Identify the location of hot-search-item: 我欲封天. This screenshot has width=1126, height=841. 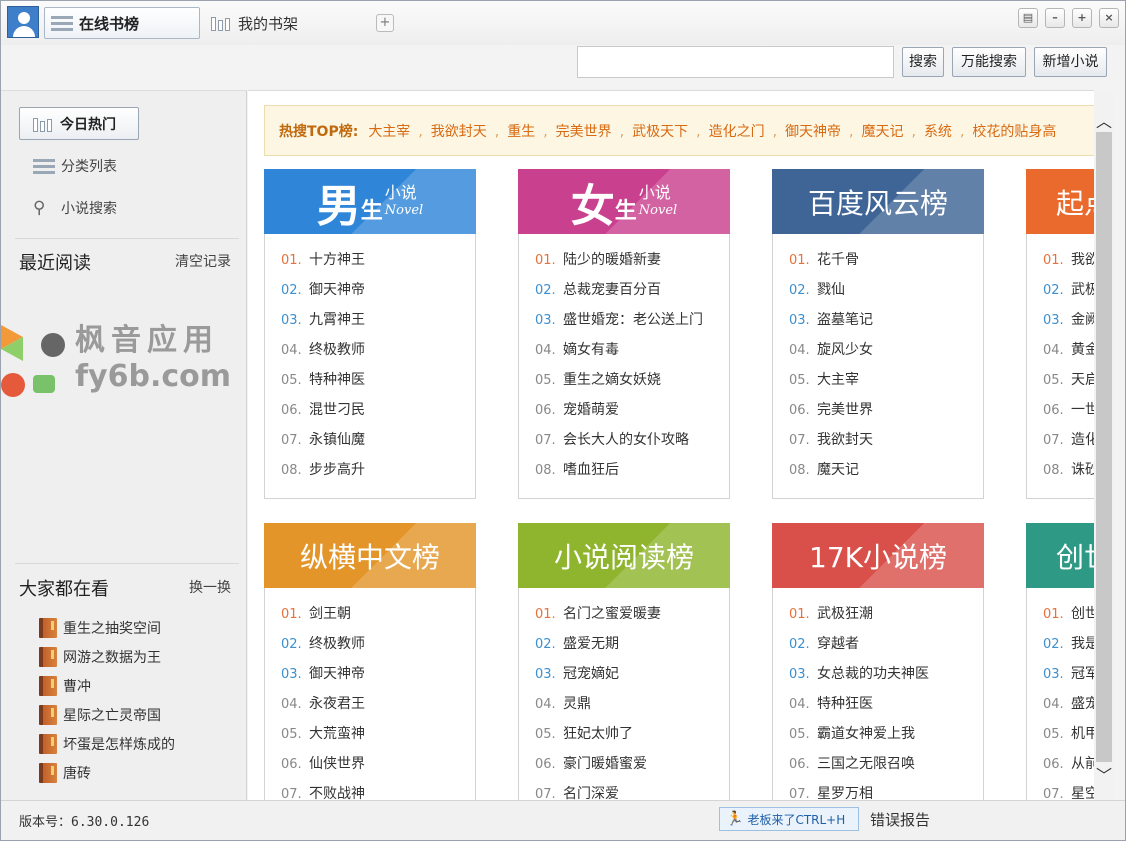
(459, 132).